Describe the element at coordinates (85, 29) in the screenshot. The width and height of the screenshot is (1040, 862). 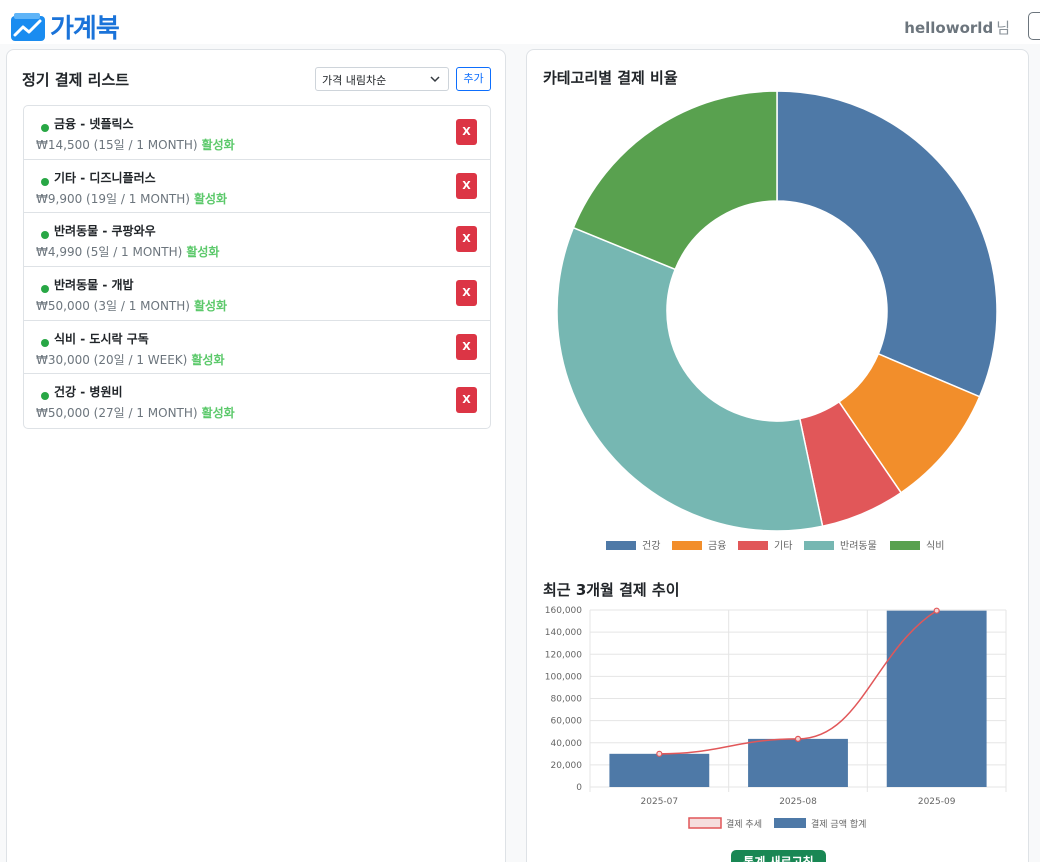
I see `brand-name: 가계북` at that location.